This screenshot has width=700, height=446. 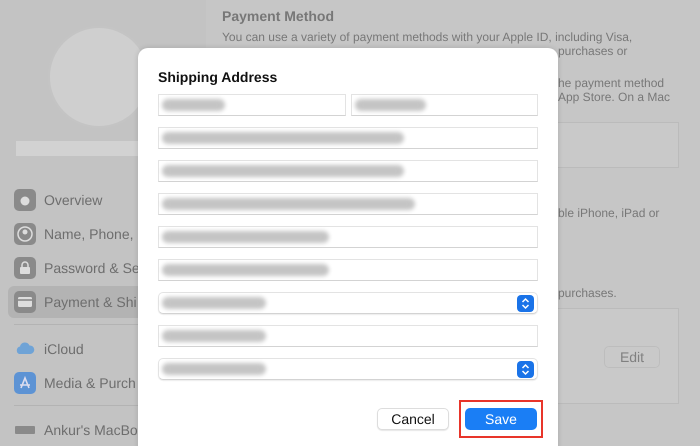 I want to click on lock-icon, so click(x=25, y=268).